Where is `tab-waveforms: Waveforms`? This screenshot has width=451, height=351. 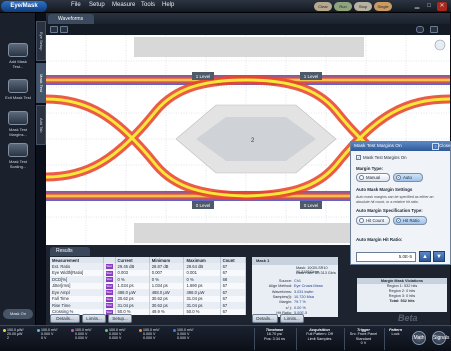
tab-waveforms: Waveforms is located at coordinates (71, 19).